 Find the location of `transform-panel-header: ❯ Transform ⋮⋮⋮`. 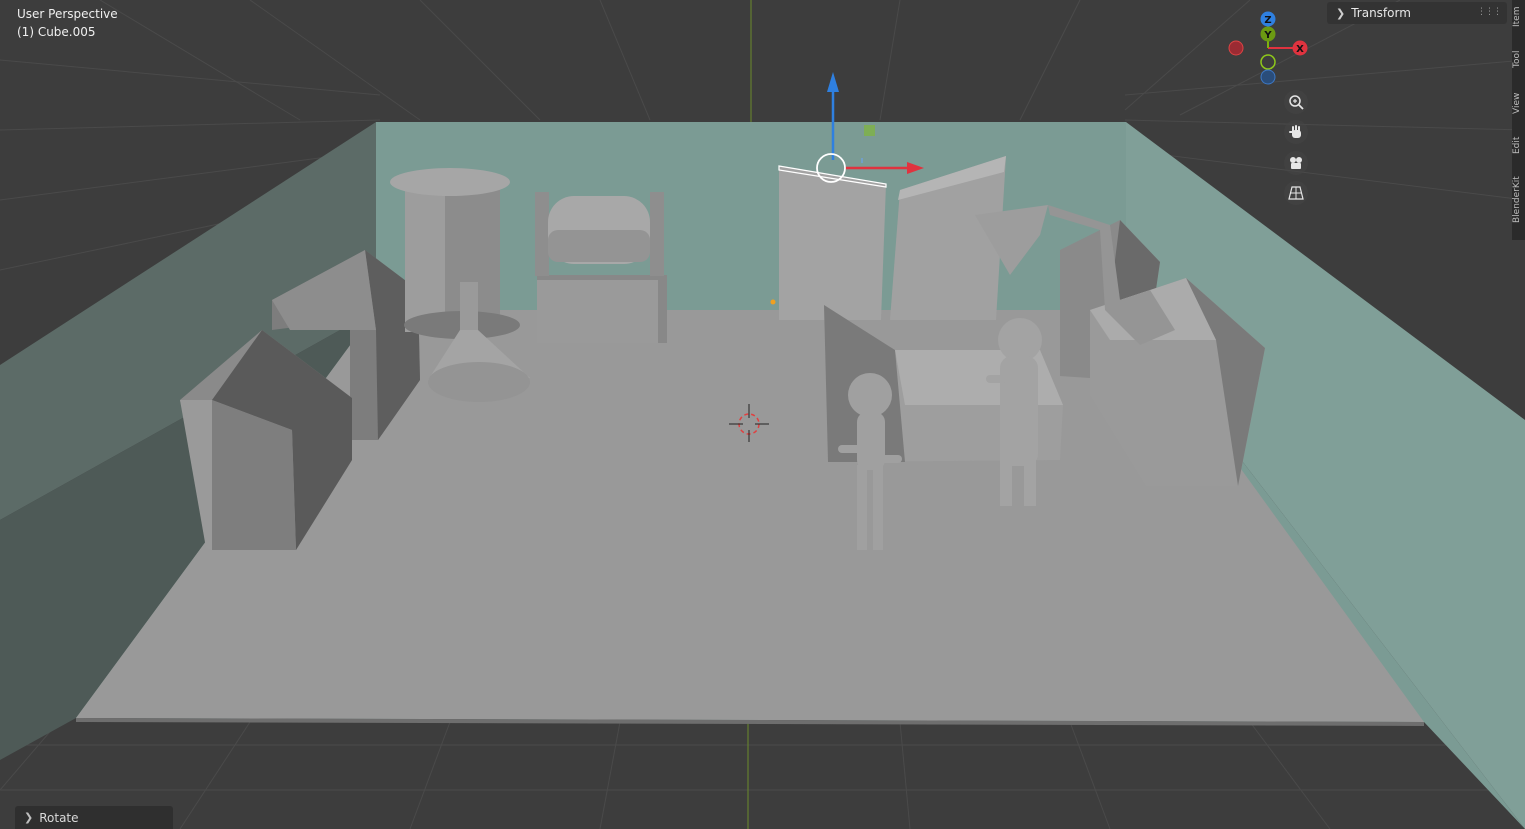

transform-panel-header: ❯ Transform ⋮⋮⋮ is located at coordinates (1417, 13).